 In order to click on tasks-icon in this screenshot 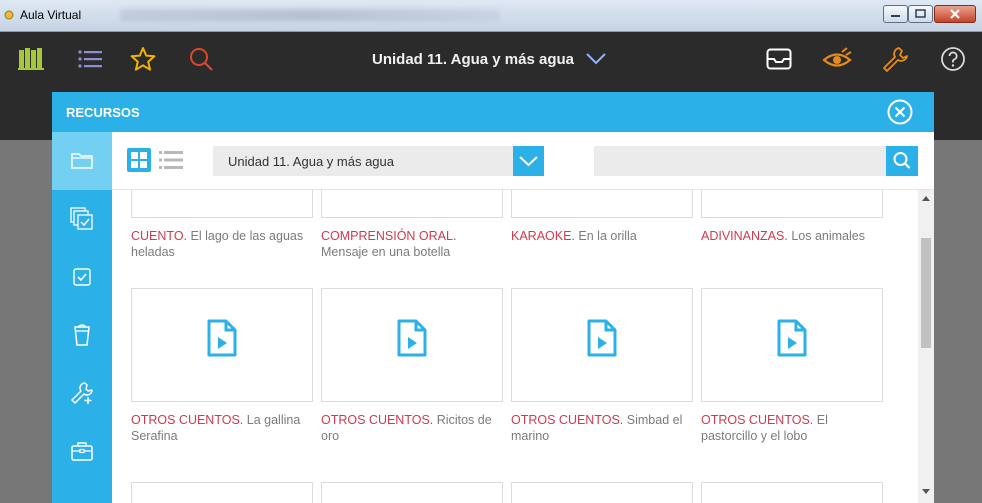, I will do `click(81, 218)`.